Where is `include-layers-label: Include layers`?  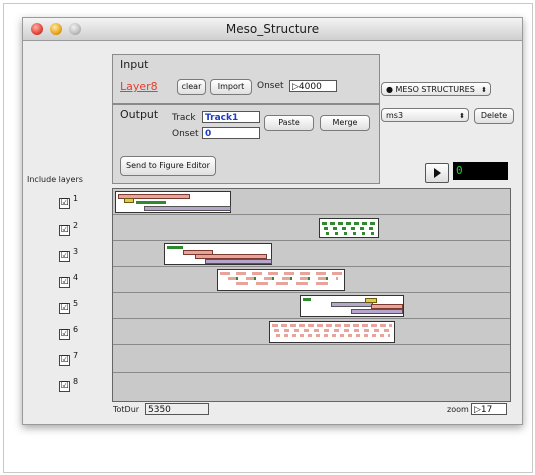 include-layers-label: Include layers is located at coordinates (55, 179).